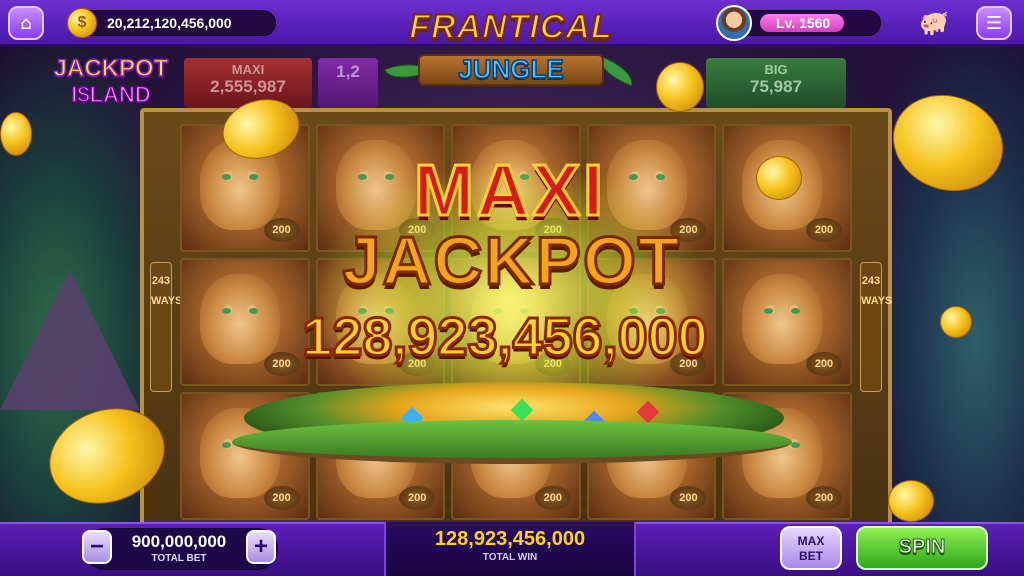  I want to click on brand-logo-line1: JACKPOT, so click(111, 69).